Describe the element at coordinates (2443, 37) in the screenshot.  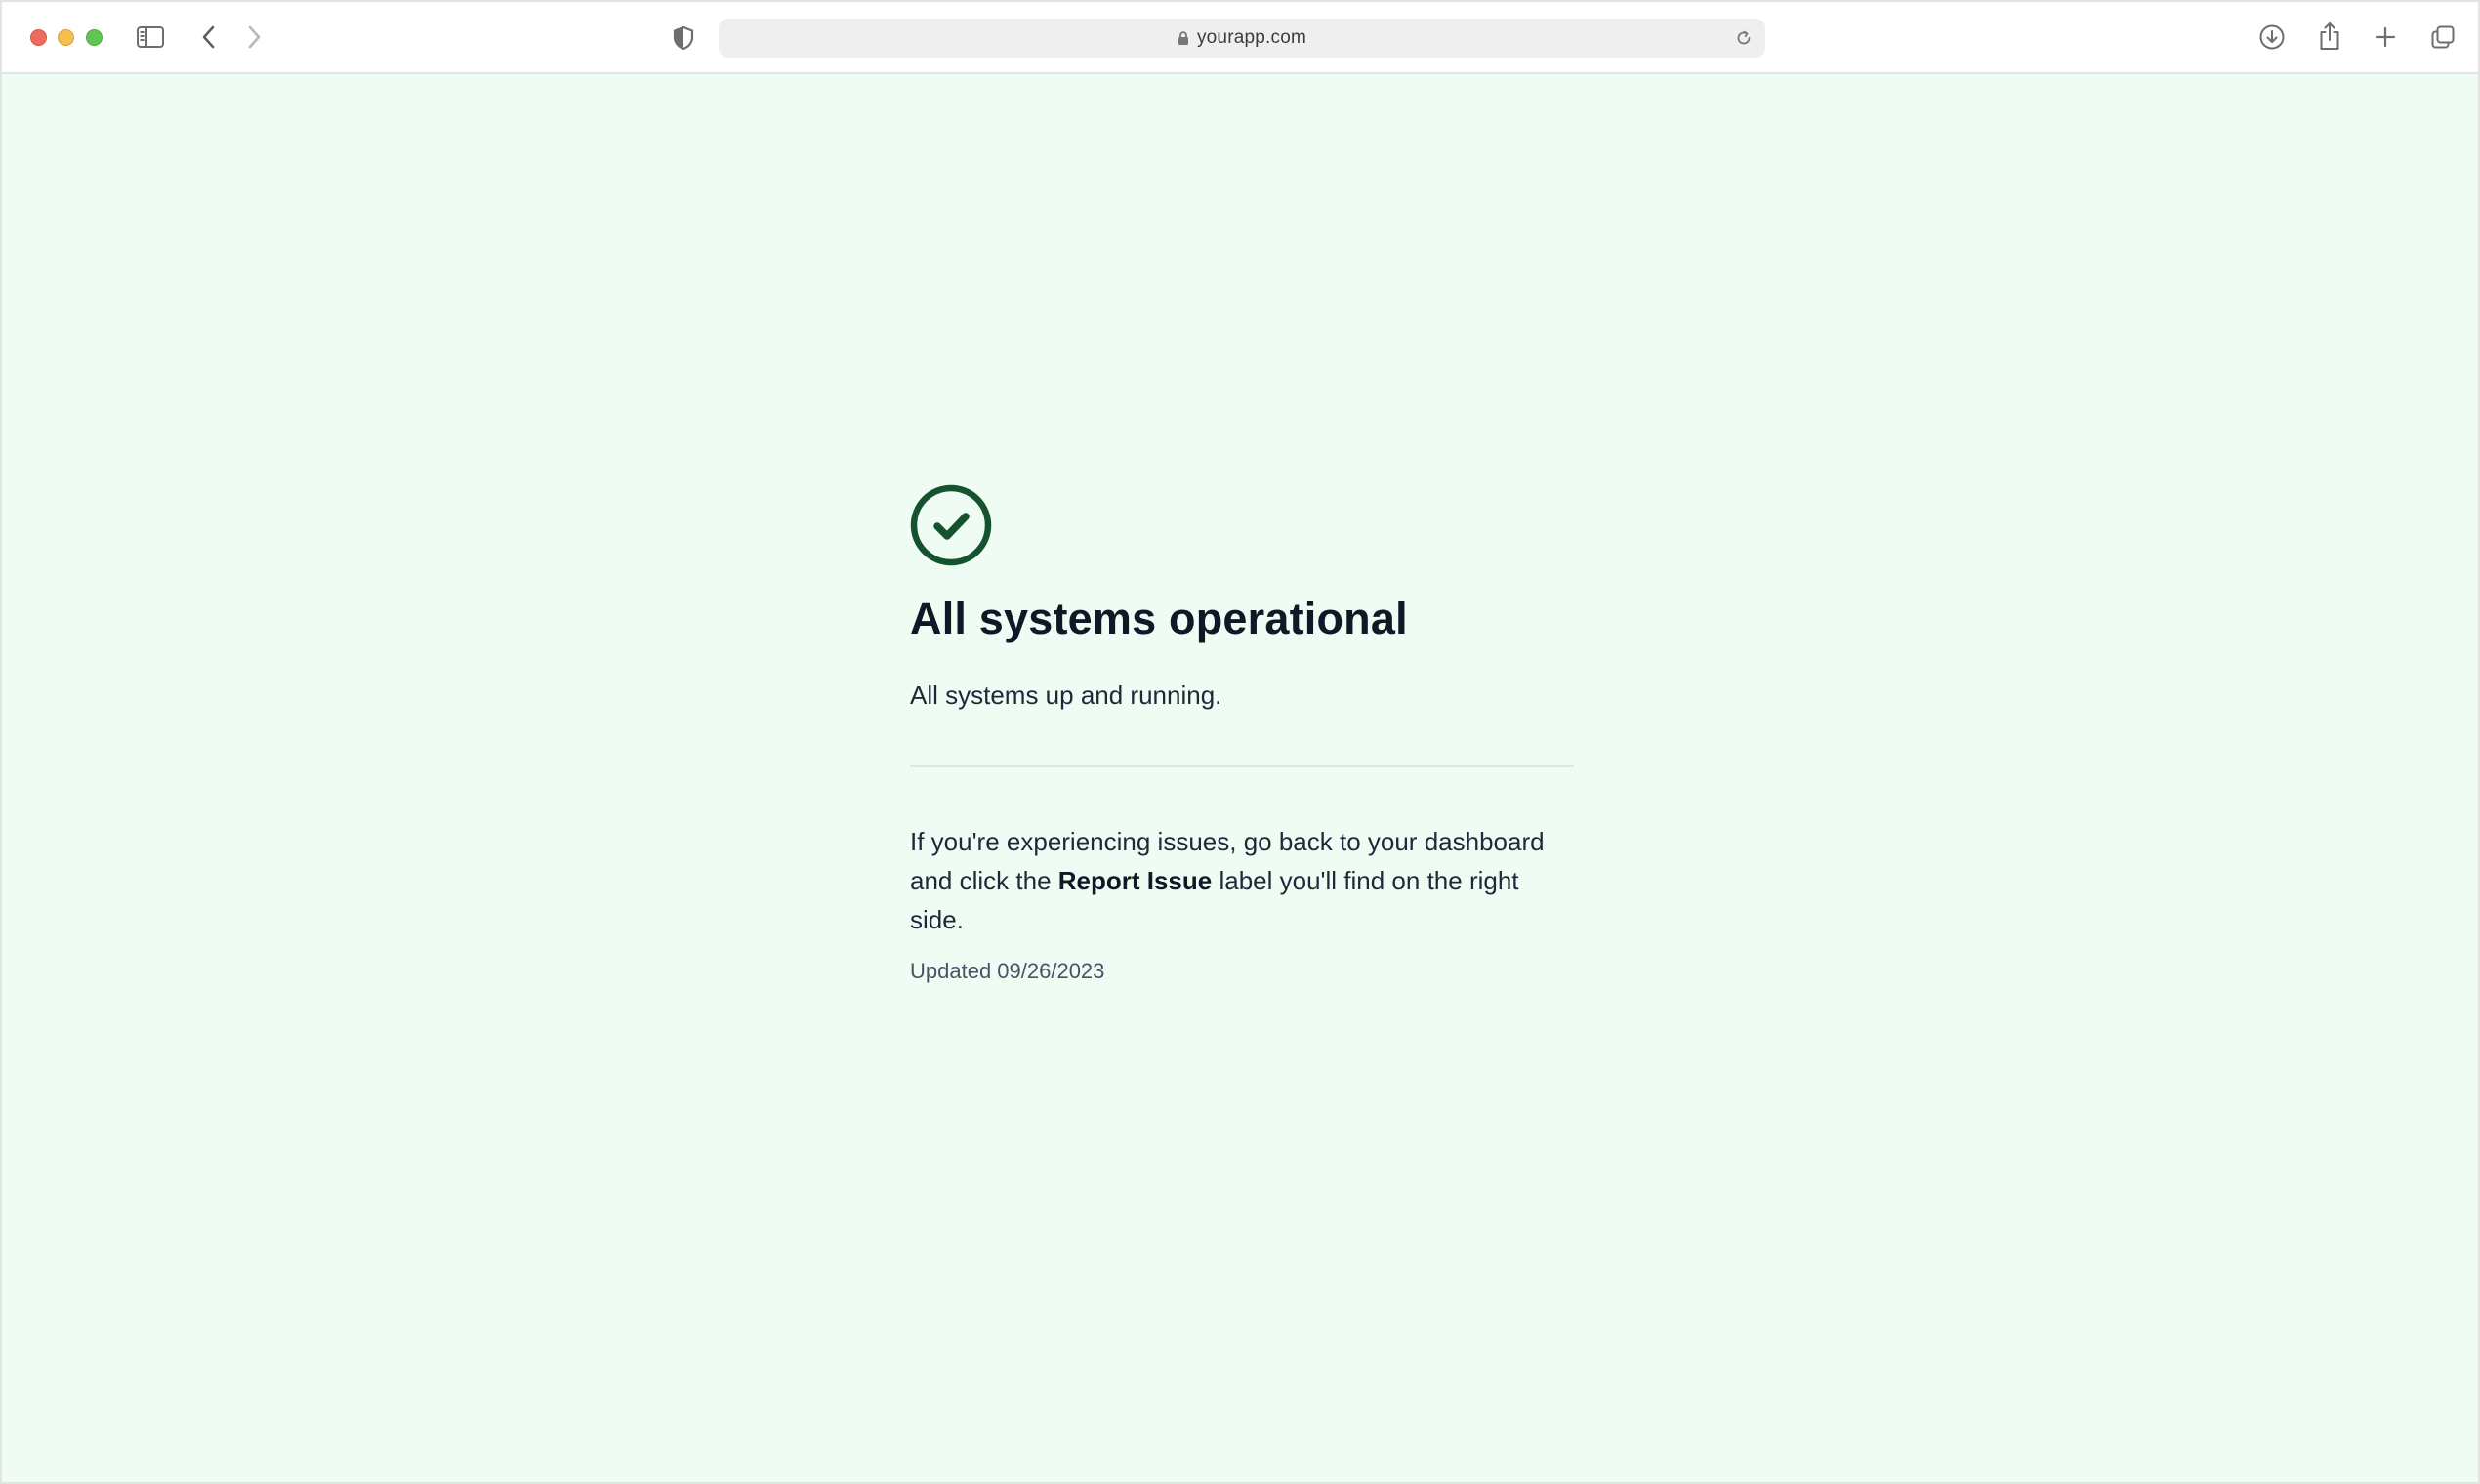
I see `tab-overview-icon` at that location.